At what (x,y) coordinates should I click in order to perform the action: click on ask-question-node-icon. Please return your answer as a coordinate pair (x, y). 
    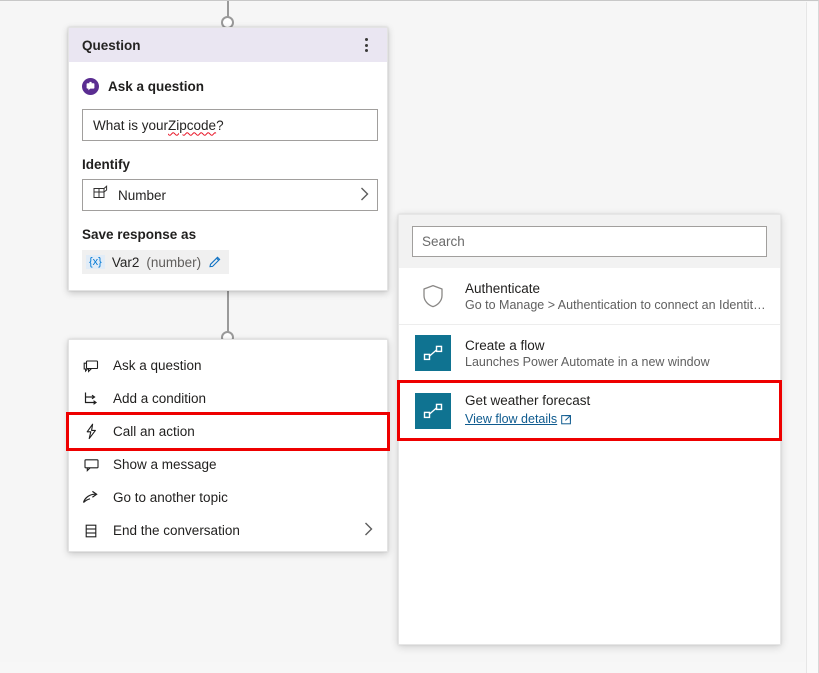
    Looking at the image, I should click on (91, 366).